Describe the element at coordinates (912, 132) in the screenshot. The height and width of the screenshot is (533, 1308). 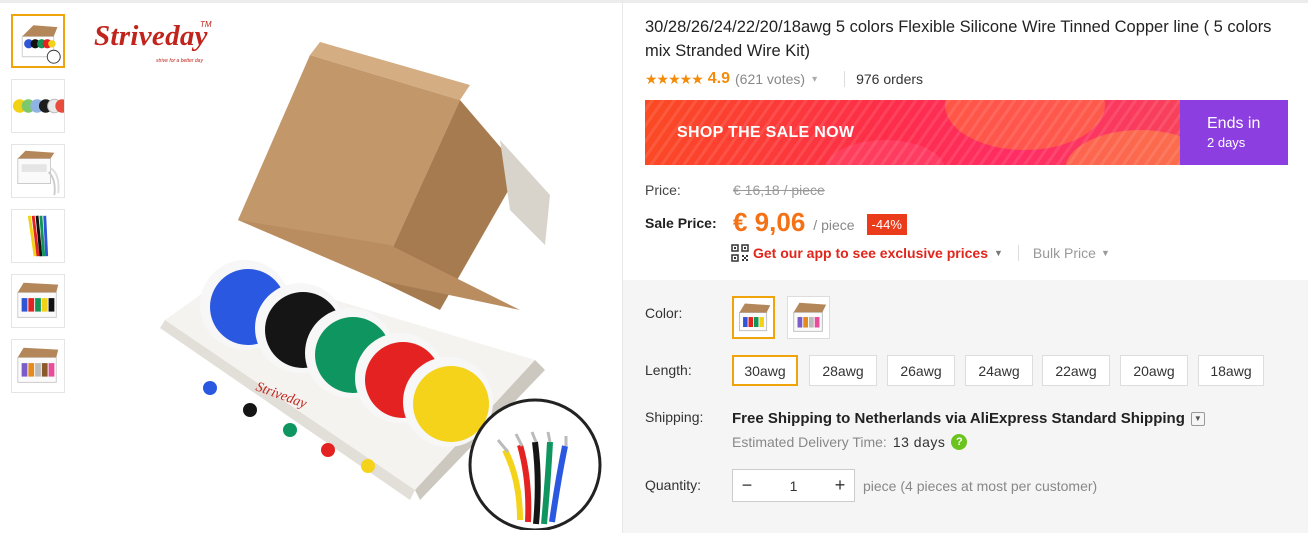
I see `sale-banner-cta: SHOP THE SALE NOW` at that location.